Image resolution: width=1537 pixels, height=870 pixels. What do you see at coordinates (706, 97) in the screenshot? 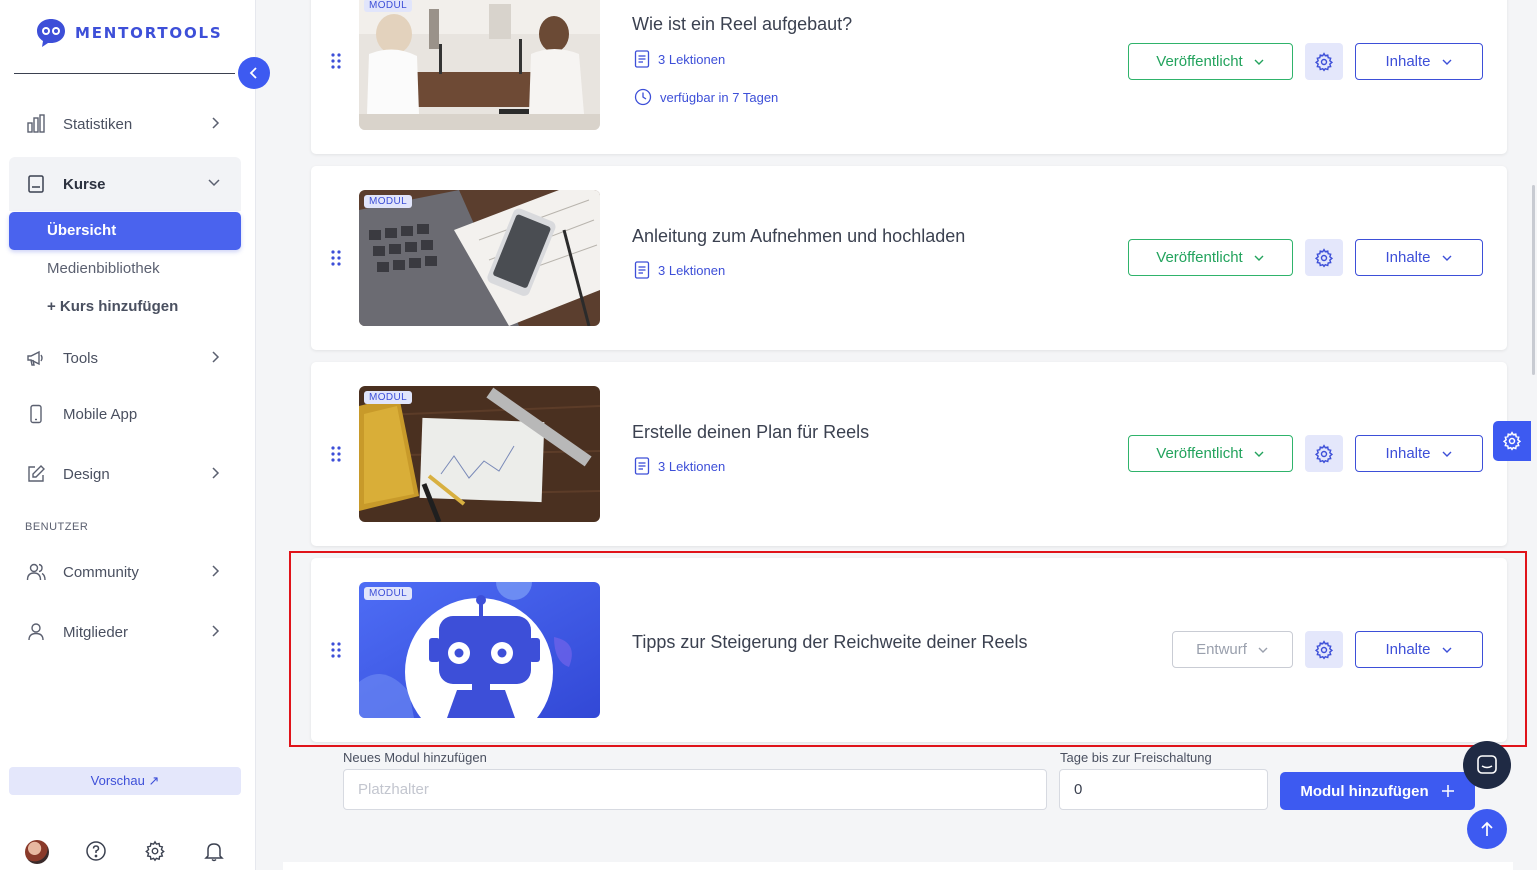
I see `availability-info: verfügbar in 7 Tagen` at bounding box center [706, 97].